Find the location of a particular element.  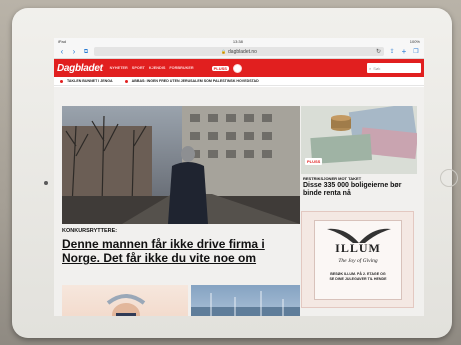

status-carrier: iPad is located at coordinates (62, 41).